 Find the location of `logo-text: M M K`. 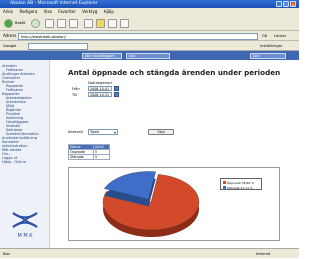

logo-text: M M K is located at coordinates (25, 236).